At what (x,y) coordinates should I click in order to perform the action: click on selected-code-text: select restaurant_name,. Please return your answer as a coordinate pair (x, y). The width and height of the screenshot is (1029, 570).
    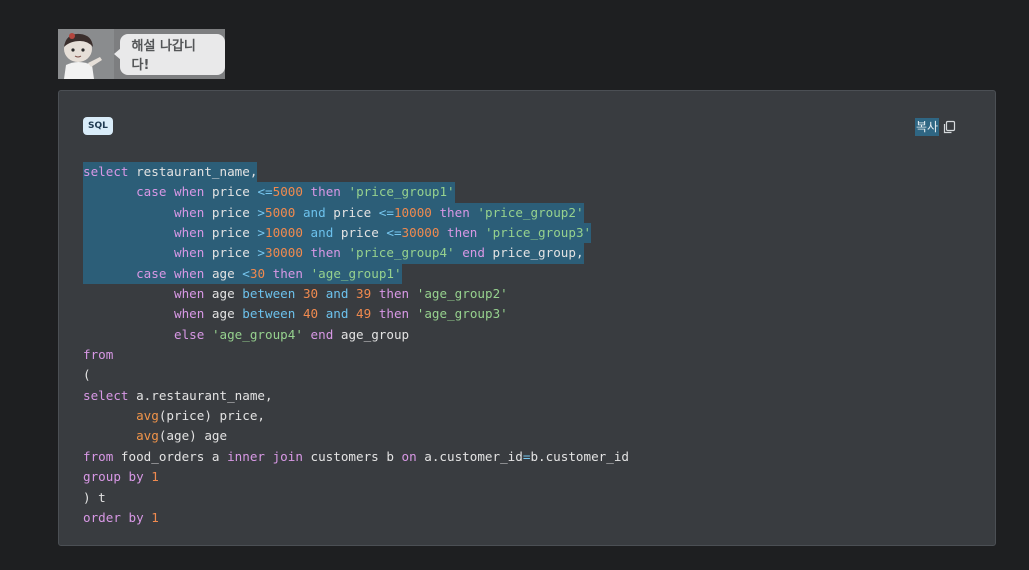
    Looking at the image, I should click on (170, 172).